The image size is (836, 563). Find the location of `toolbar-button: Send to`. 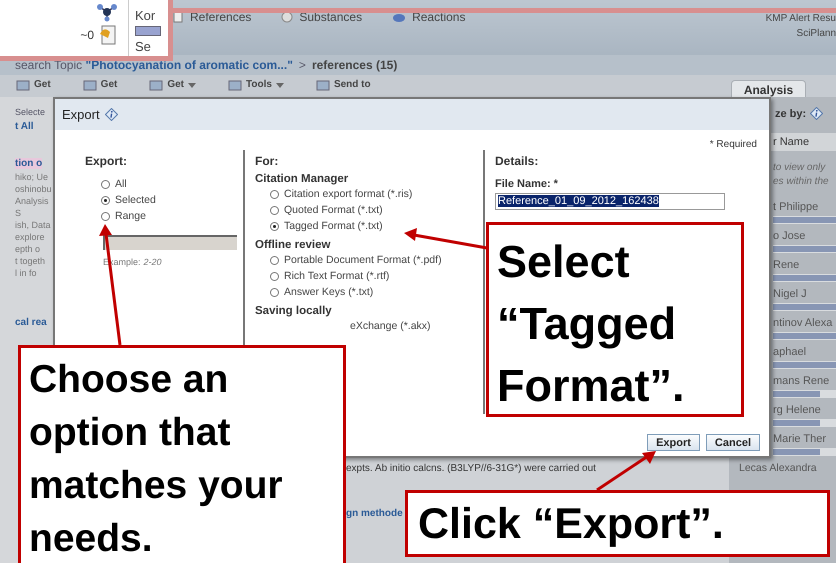

toolbar-button: Send to is located at coordinates (343, 85).